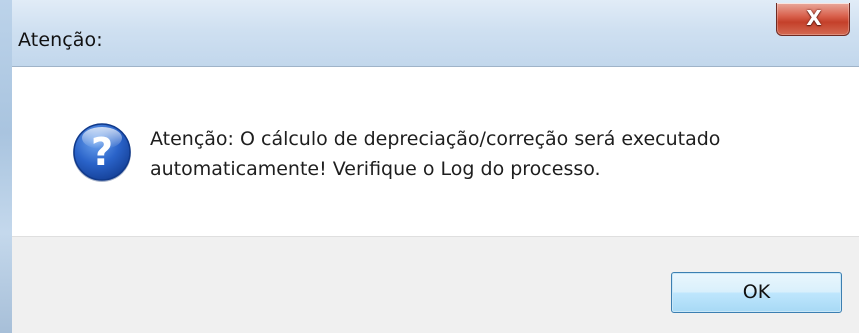  What do you see at coordinates (756, 292) in the screenshot?
I see `ok-button: OK` at bounding box center [756, 292].